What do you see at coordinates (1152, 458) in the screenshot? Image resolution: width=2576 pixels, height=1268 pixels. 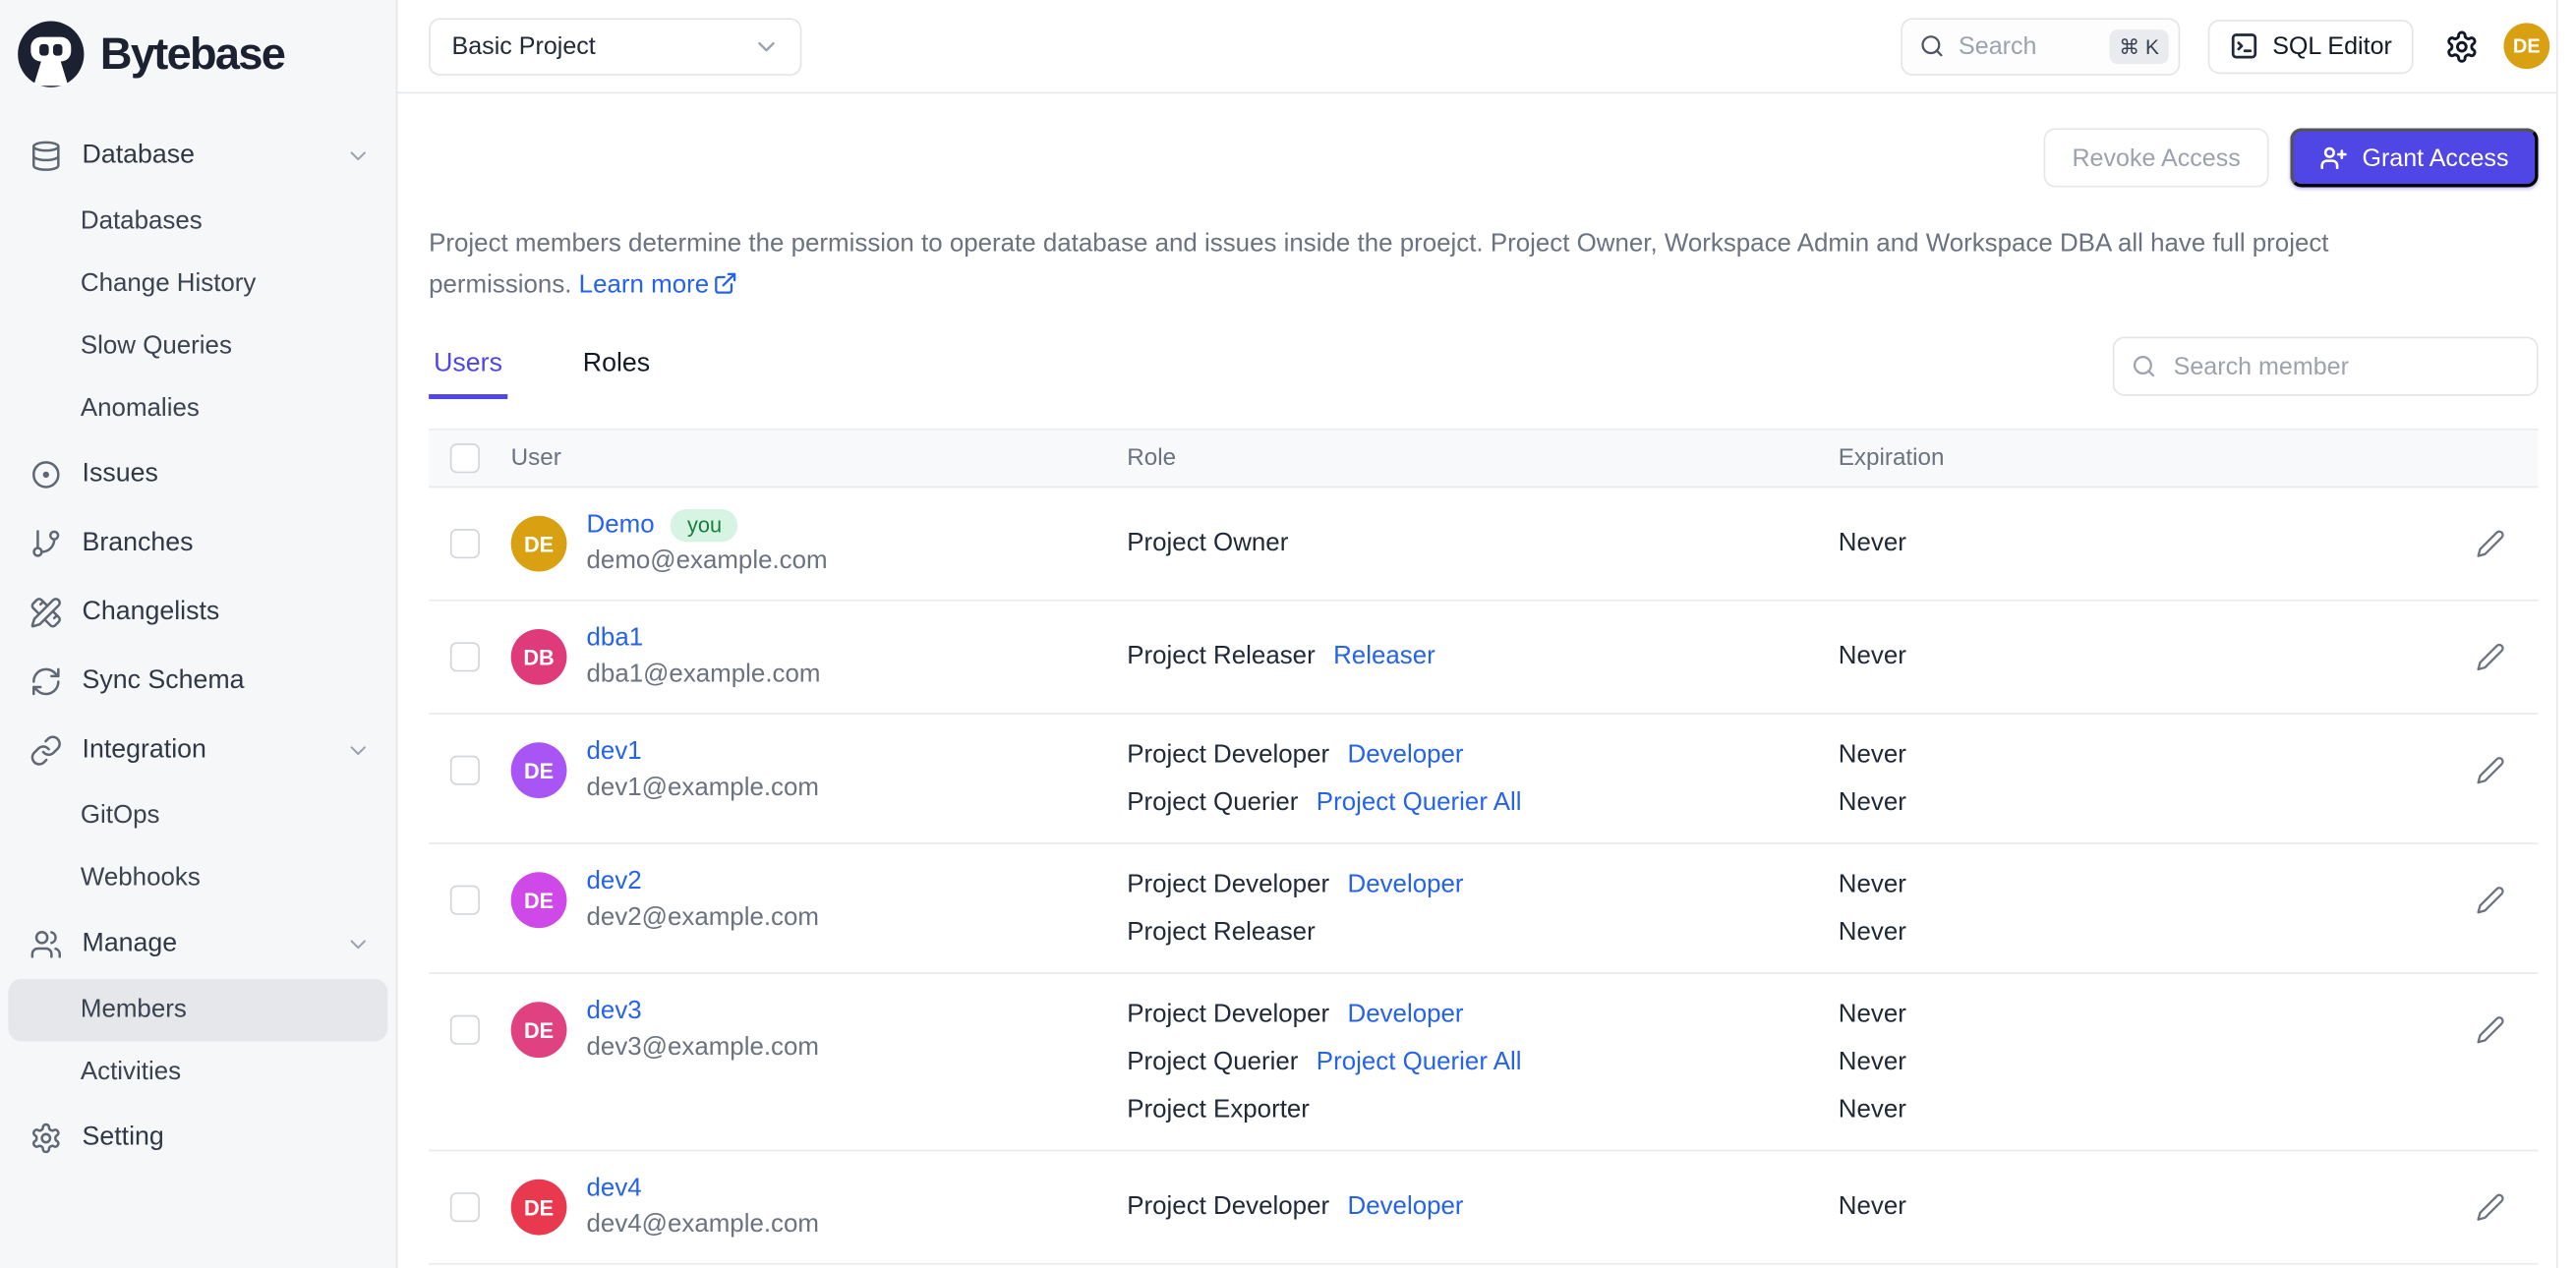 I see `column-header-role: Role` at bounding box center [1152, 458].